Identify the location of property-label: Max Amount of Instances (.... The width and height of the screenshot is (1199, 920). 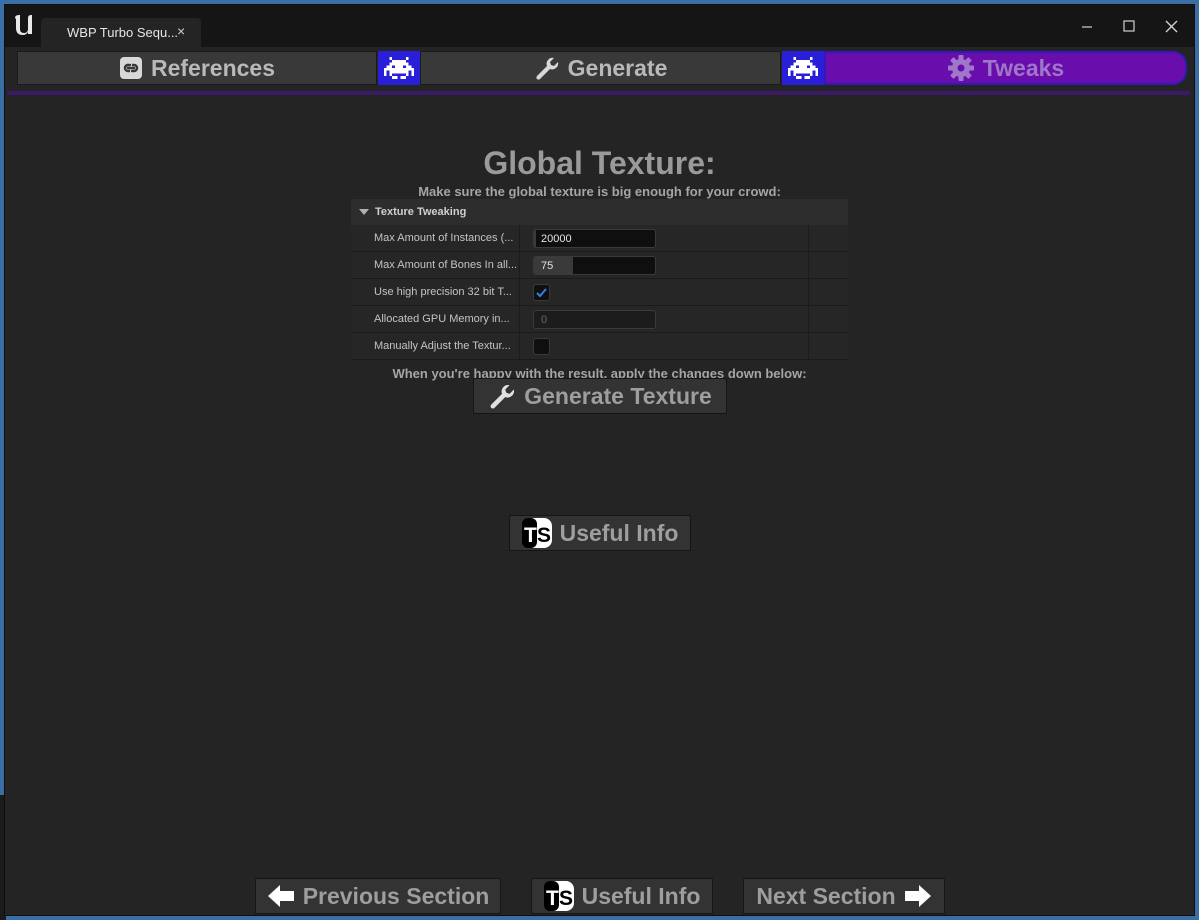
(444, 238).